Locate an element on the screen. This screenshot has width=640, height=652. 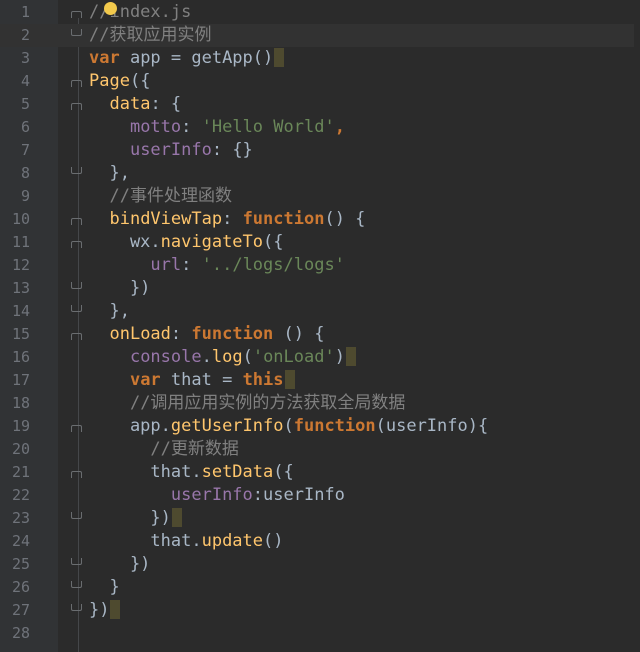
line-number: 9 is located at coordinates (25, 196).